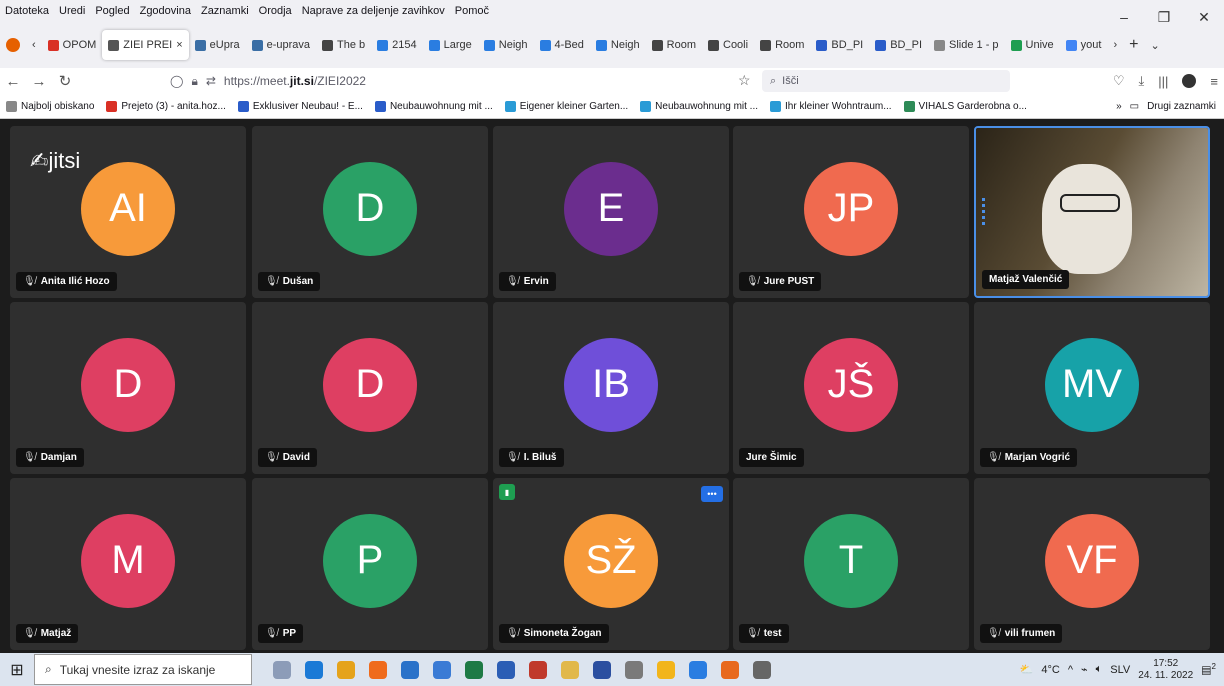 This screenshot has width=1224, height=686. Describe the element at coordinates (65, 81) in the screenshot. I see `reload-icon: ↻` at that location.